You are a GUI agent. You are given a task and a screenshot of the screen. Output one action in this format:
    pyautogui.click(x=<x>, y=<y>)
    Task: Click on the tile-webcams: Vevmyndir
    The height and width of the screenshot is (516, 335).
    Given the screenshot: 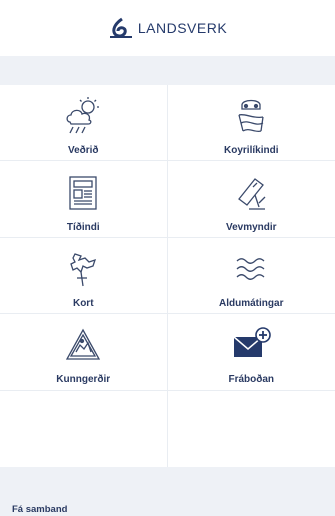 What is the action you would take?
    pyautogui.click(x=251, y=199)
    